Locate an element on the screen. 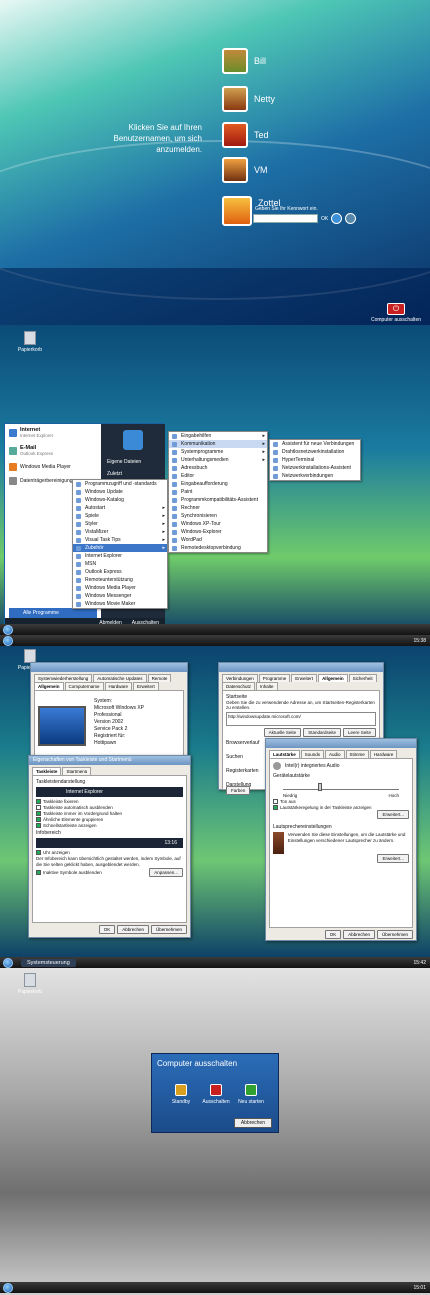  clock-check: Uhr anzeigen is located at coordinates (109, 852).